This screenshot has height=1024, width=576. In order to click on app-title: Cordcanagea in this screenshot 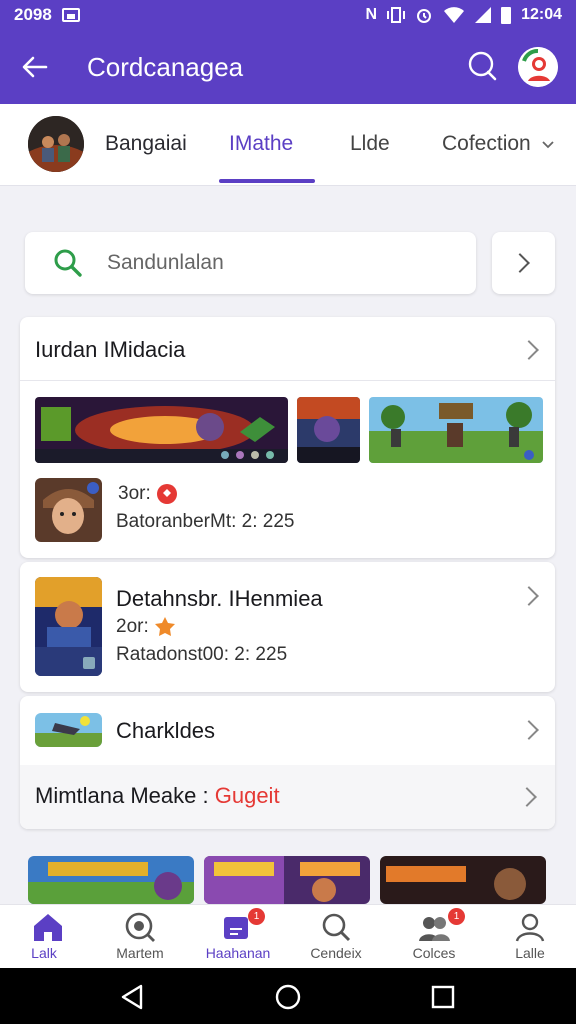, I will do `click(165, 67)`.